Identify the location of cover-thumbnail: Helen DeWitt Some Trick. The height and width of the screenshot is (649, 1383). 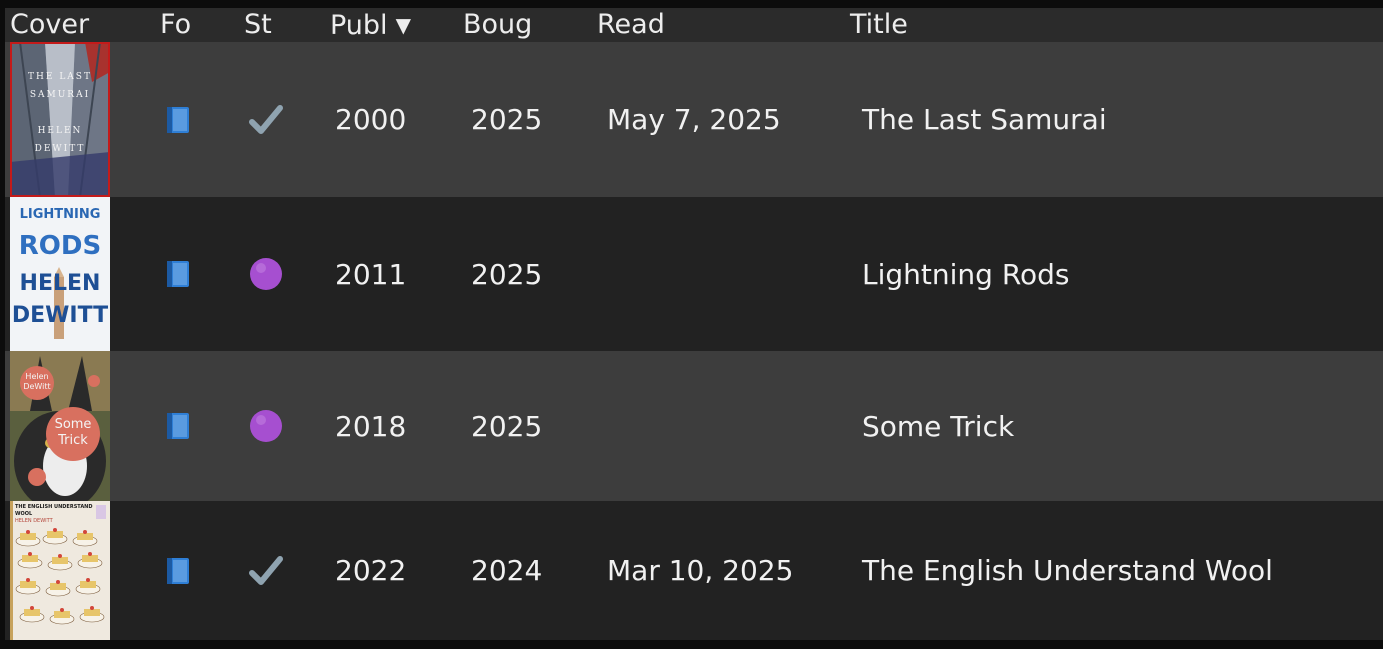
(60, 426).